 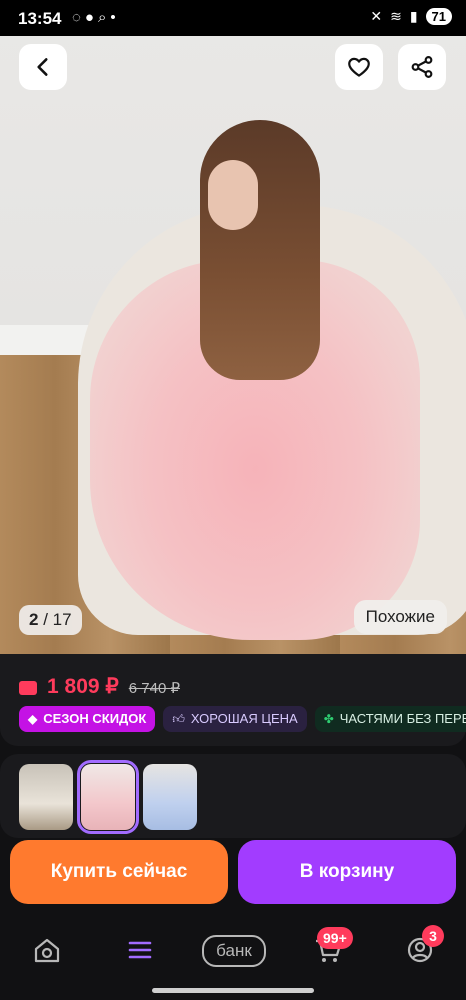 I want to click on battery-icon: 71, so click(x=438, y=16).